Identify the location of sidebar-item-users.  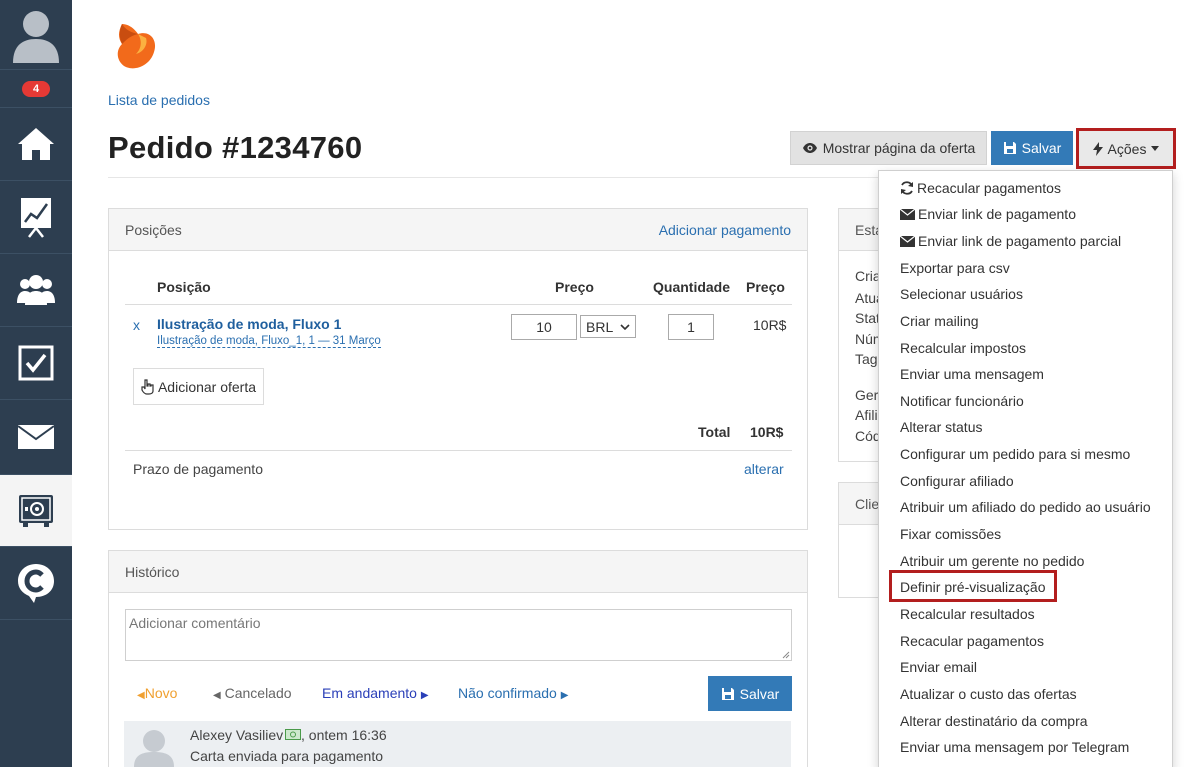
(36, 290).